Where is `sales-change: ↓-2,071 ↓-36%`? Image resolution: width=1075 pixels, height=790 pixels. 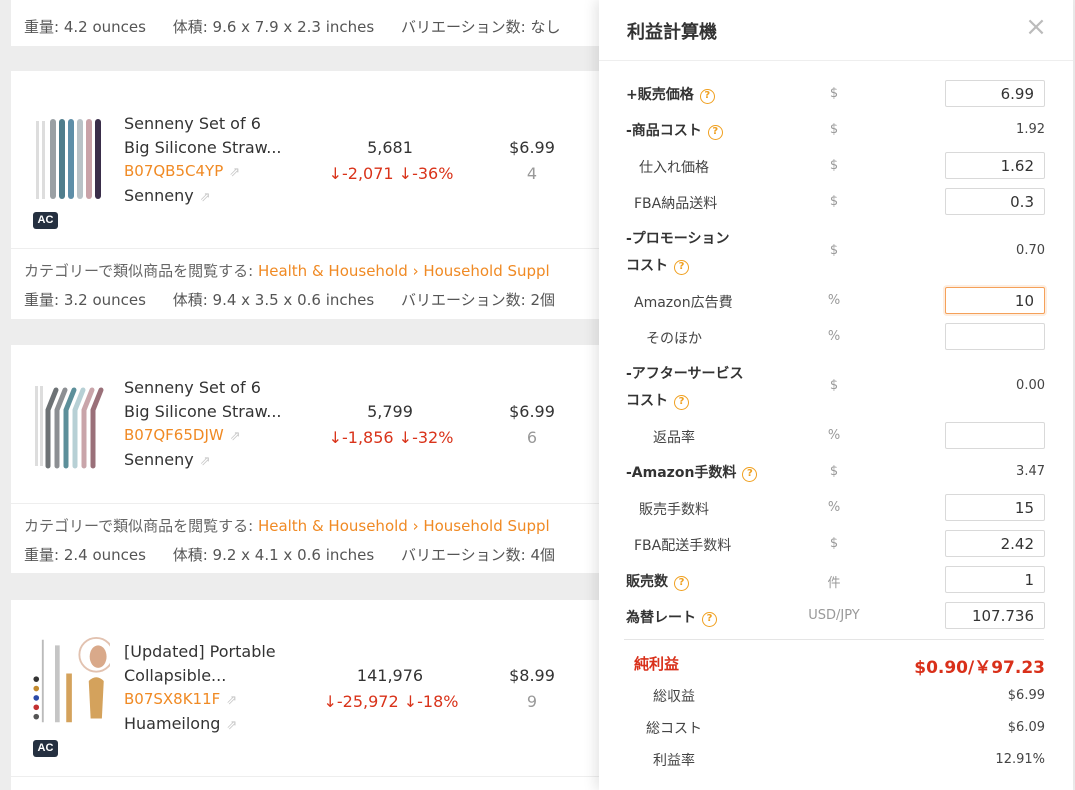
sales-change: ↓-2,071 ↓-36% is located at coordinates (391, 173).